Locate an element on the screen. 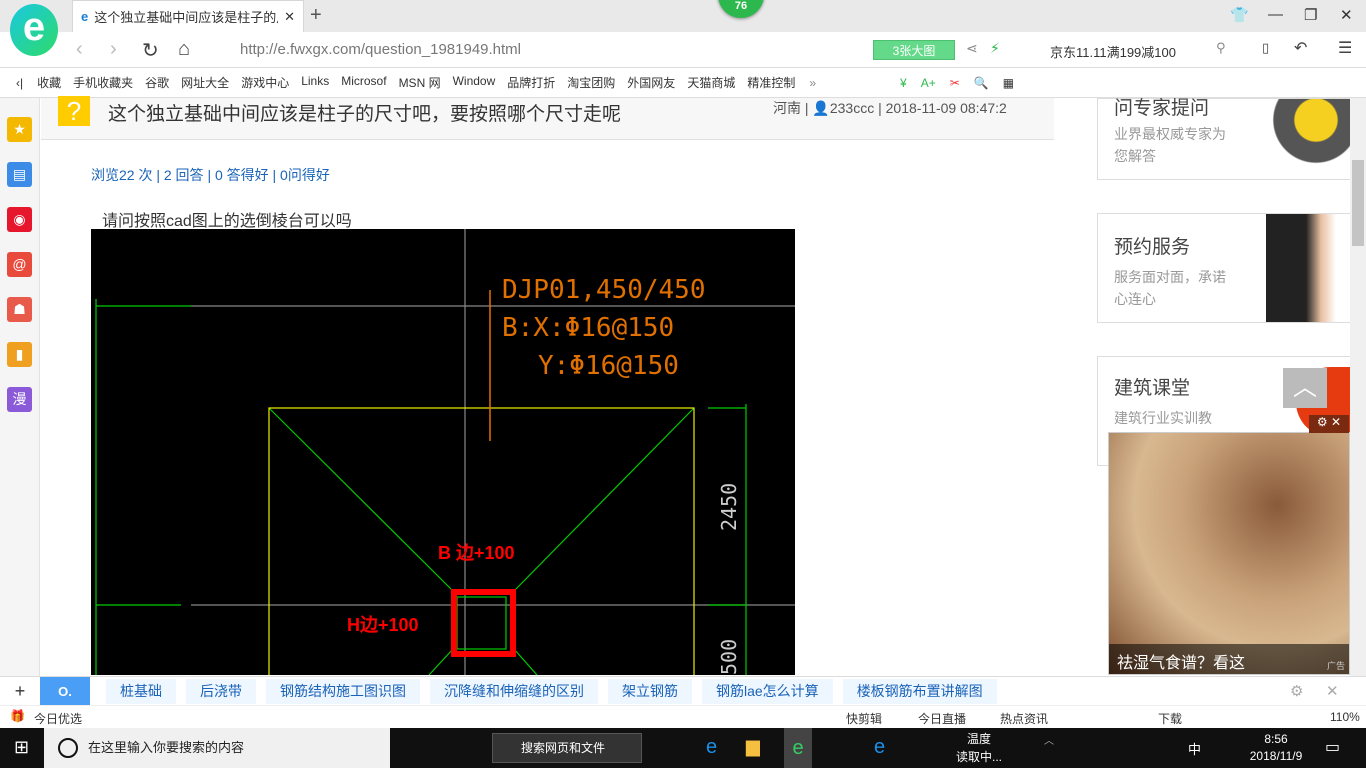  lightning-icon: ⚡ is located at coordinates (995, 48).